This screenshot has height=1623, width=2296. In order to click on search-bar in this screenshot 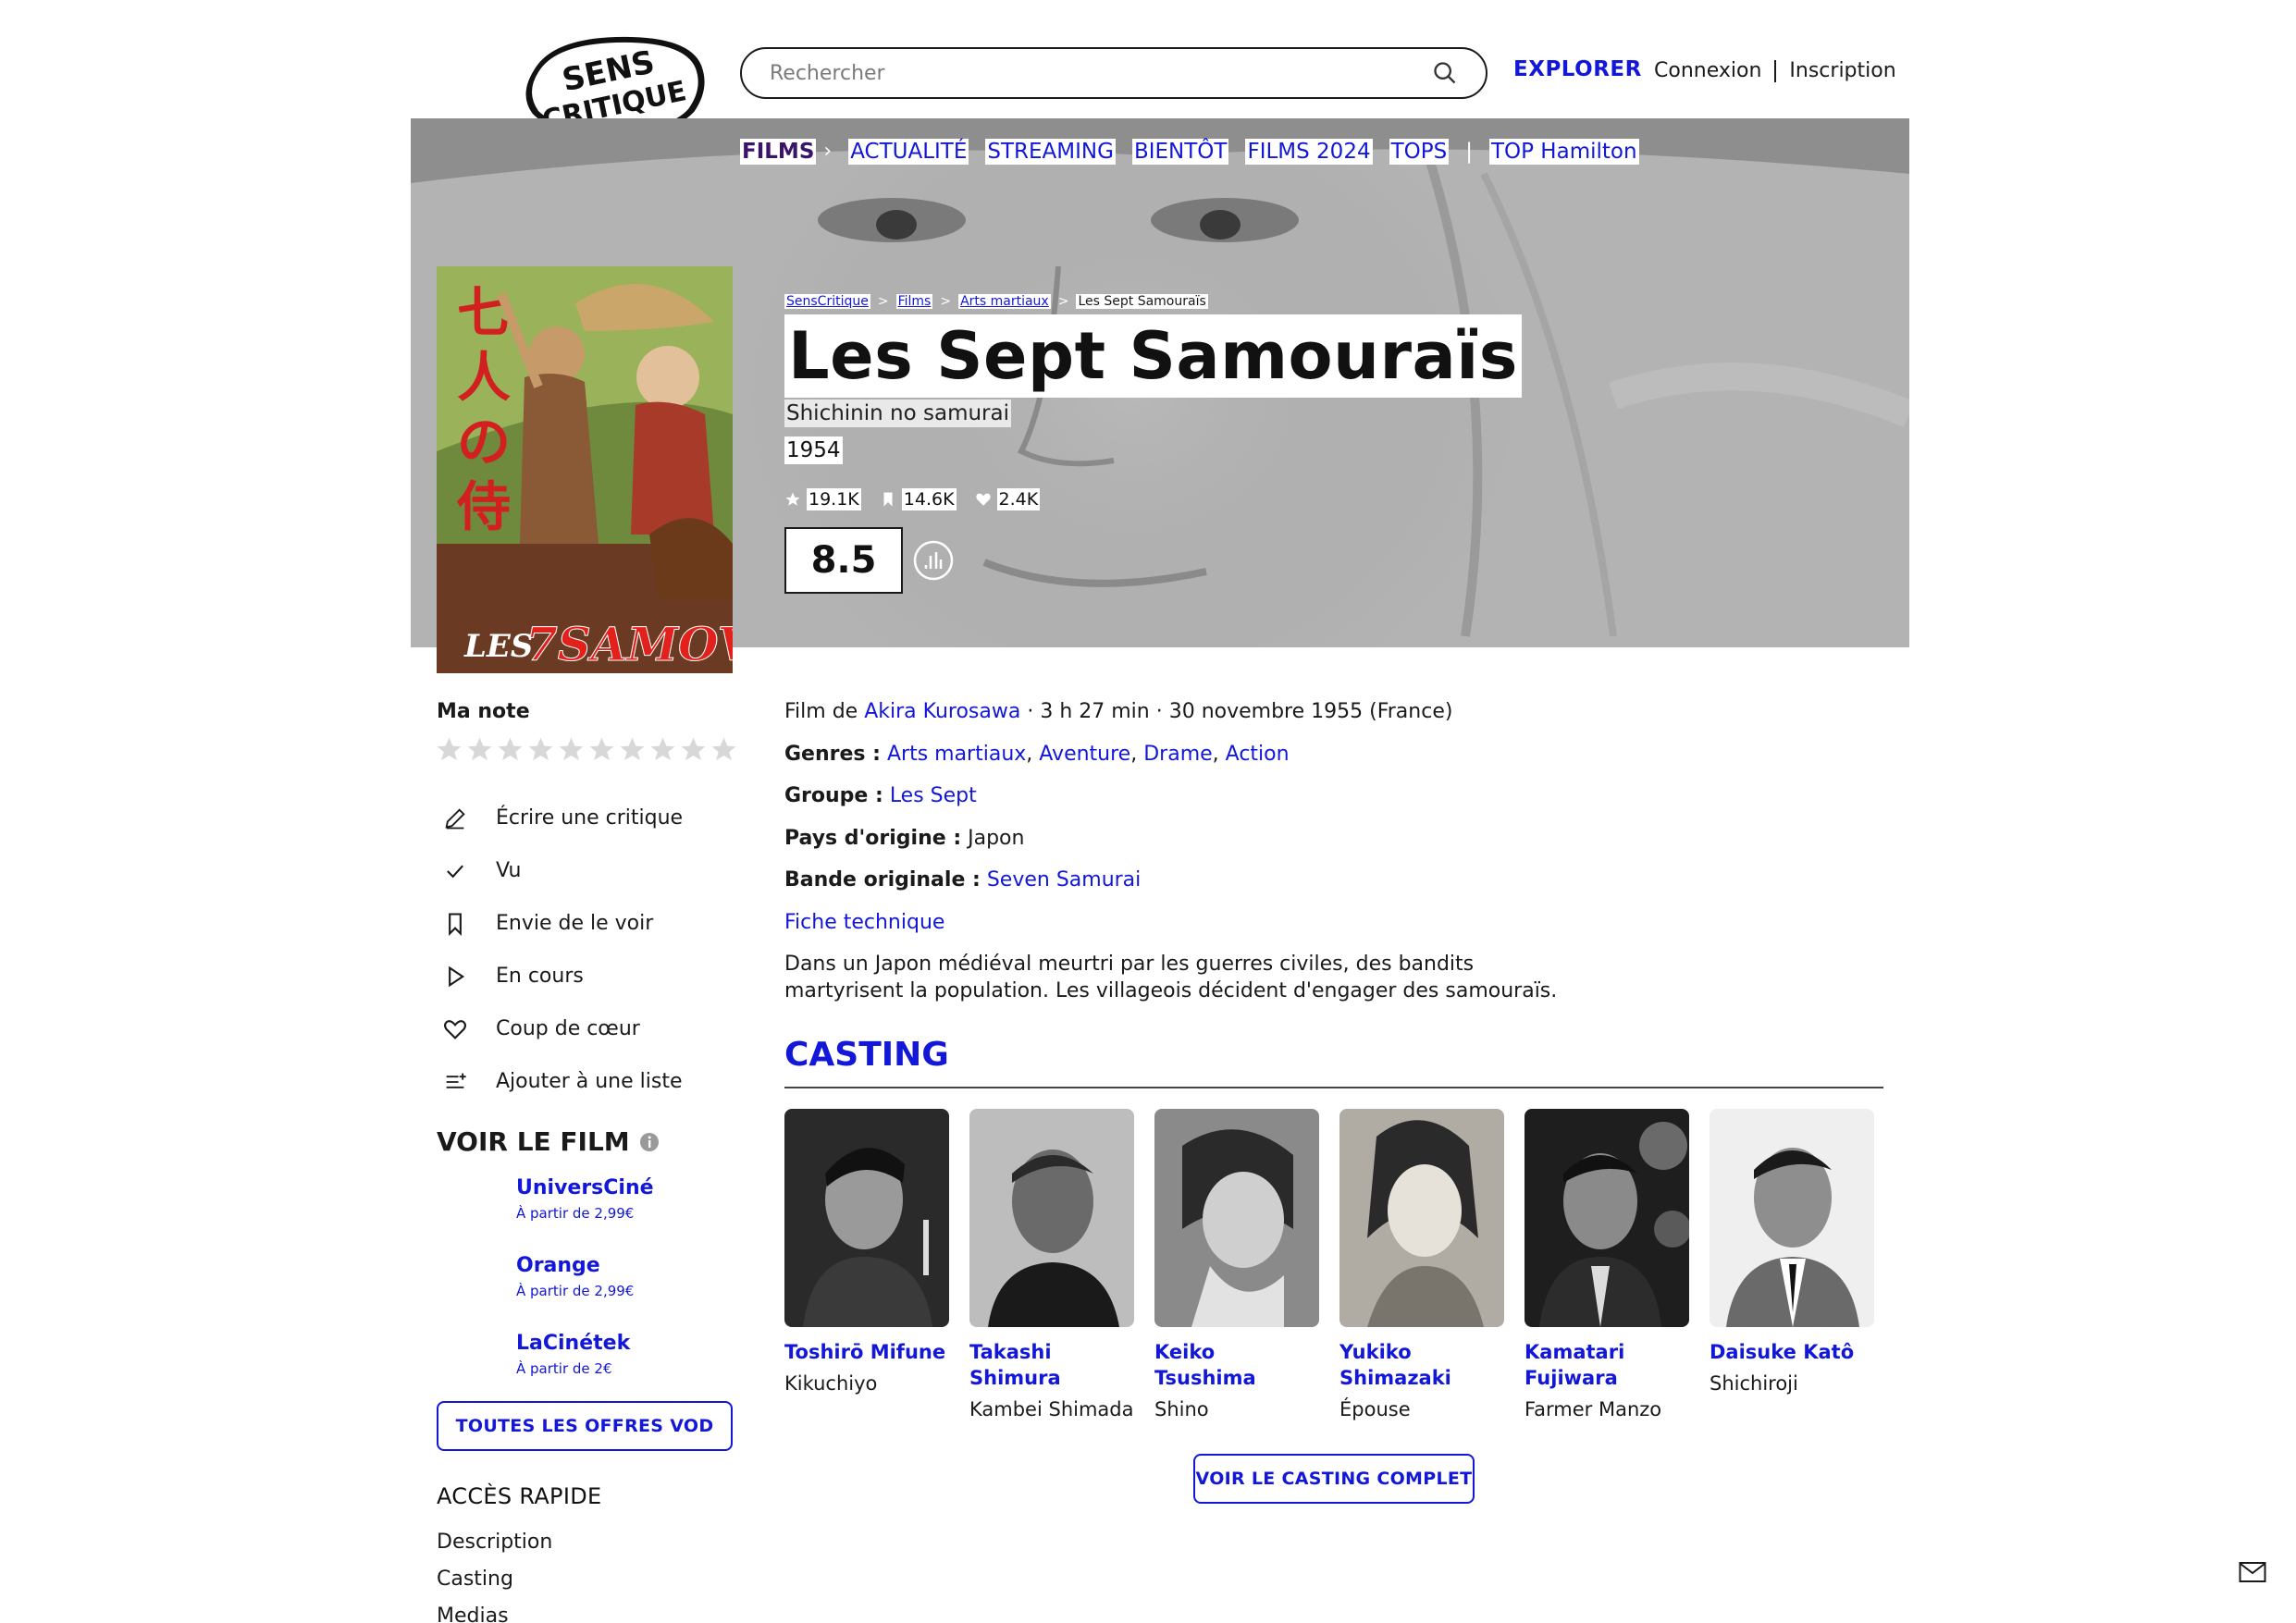, I will do `click(1113, 73)`.